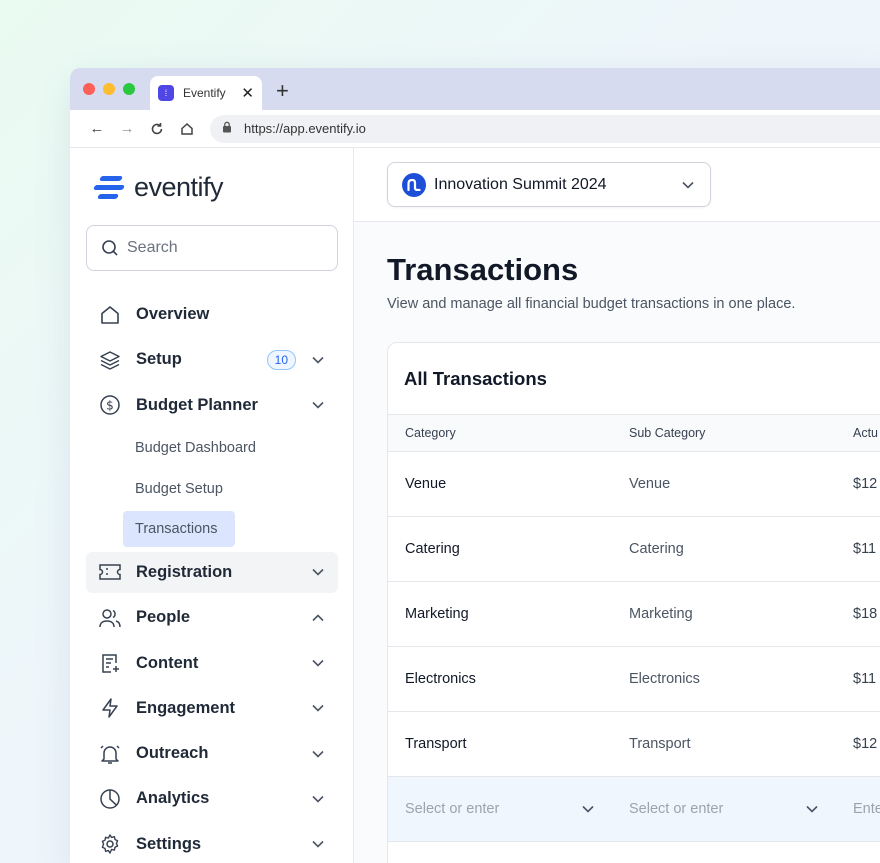 This screenshot has height=863, width=880. Describe the element at coordinates (212, 753) in the screenshot. I see `sidebar-item-outreach: Outreach` at that location.